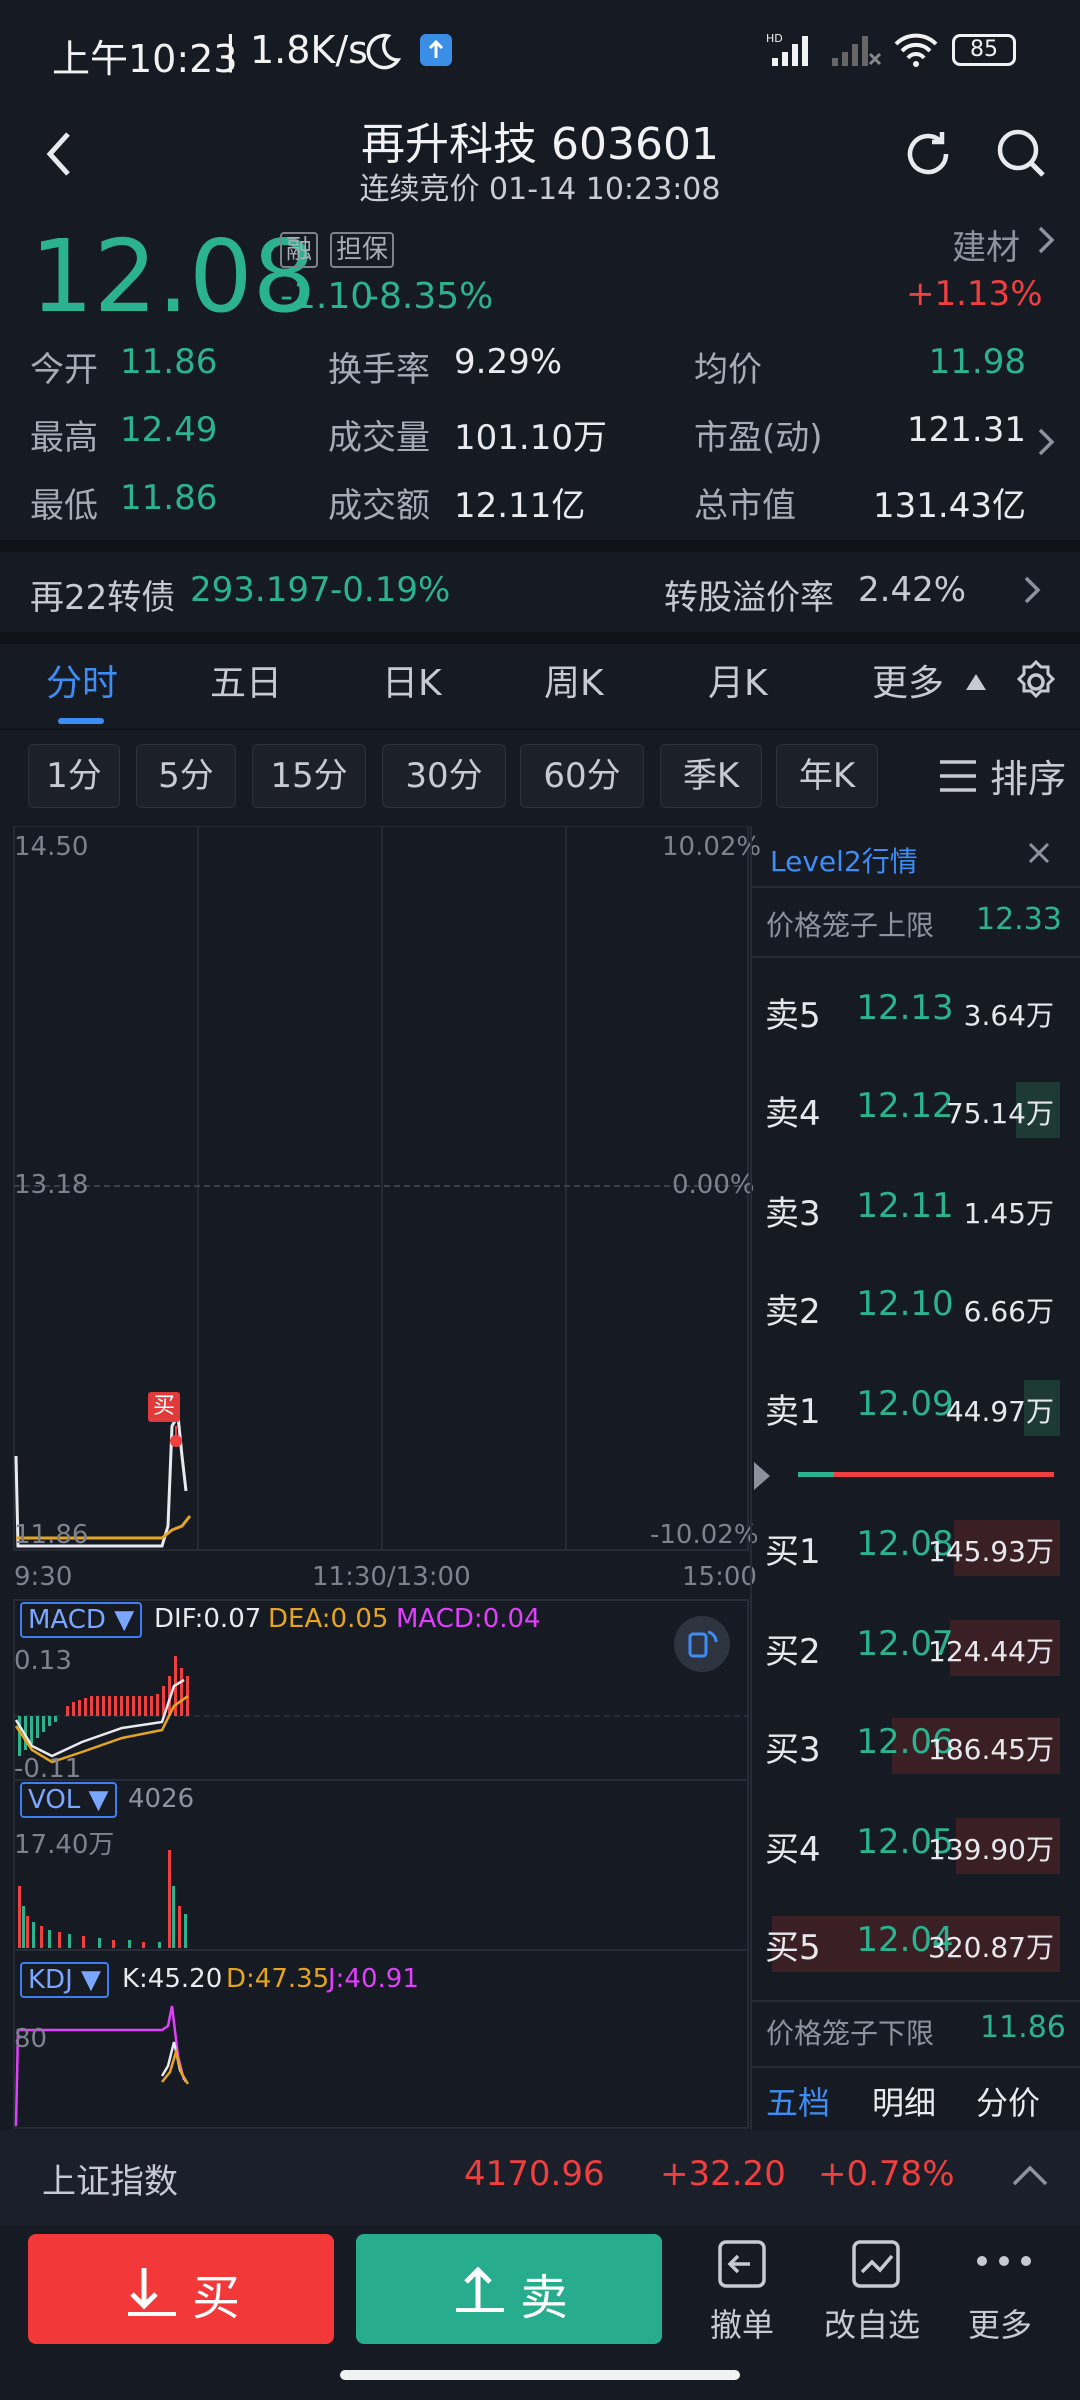 The height and width of the screenshot is (2400, 1080). What do you see at coordinates (540, 686) in the screenshot?
I see `period-tabs: 分时 五日 日K 周K 月K 更多` at bounding box center [540, 686].